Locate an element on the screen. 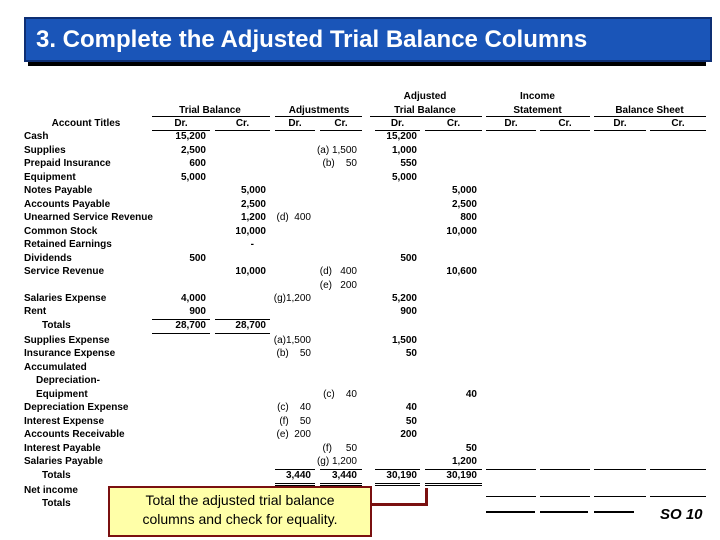 The width and height of the screenshot is (720, 540). adj-cr-cell: (e) 200 is located at coordinates (338, 285).